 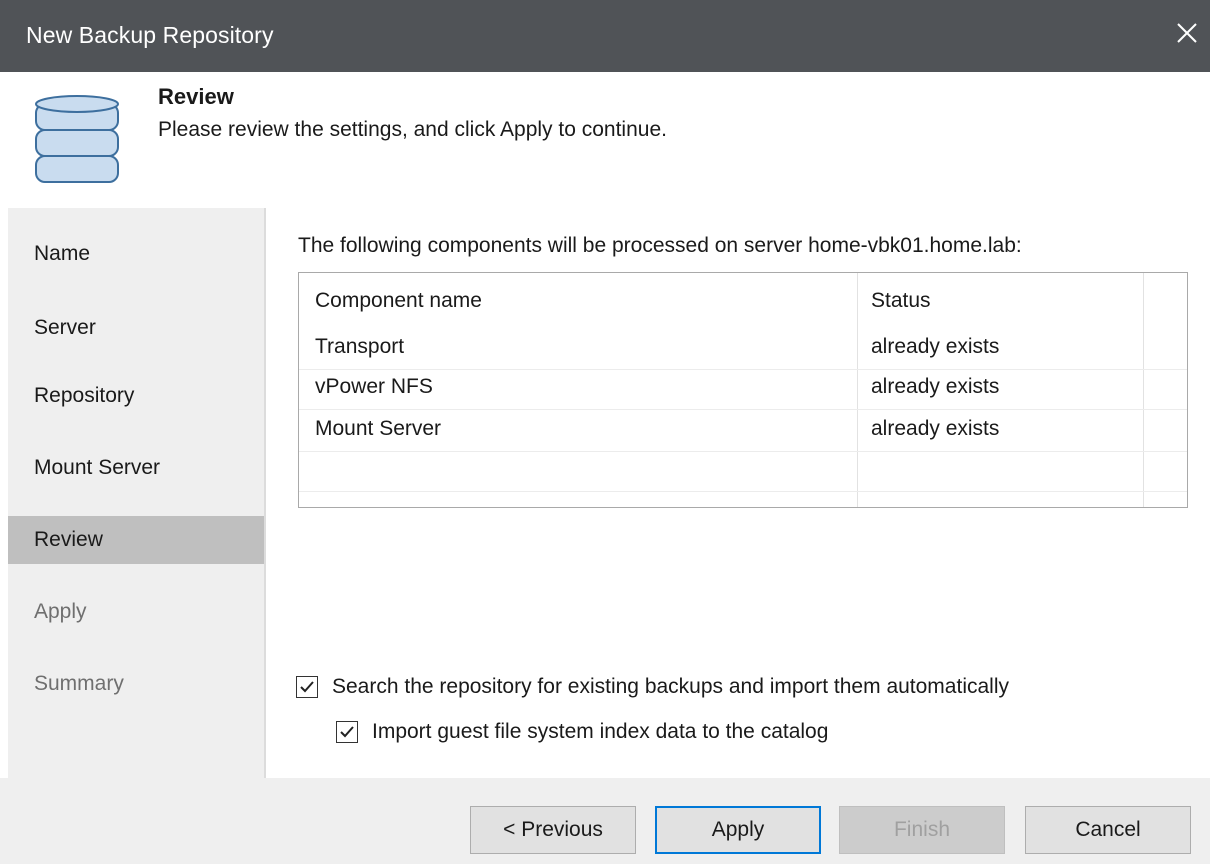 What do you see at coordinates (136, 540) in the screenshot?
I see `nav-item-review: Review` at bounding box center [136, 540].